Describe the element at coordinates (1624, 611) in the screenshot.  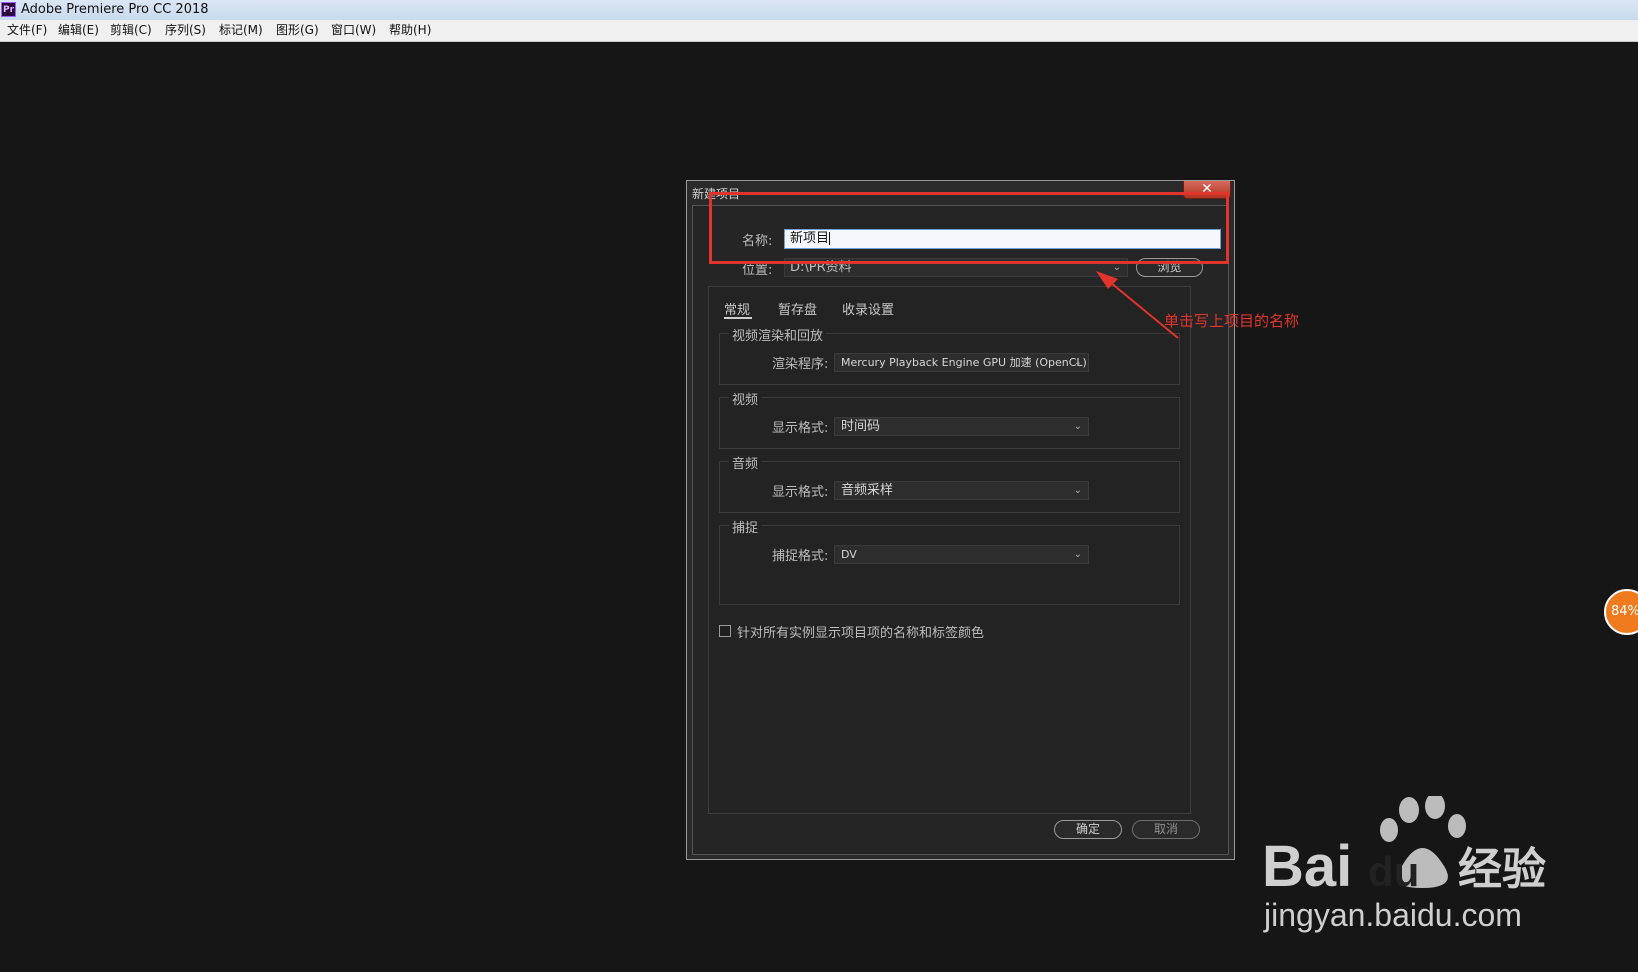
I see `progress-badge-text: 84%` at that location.